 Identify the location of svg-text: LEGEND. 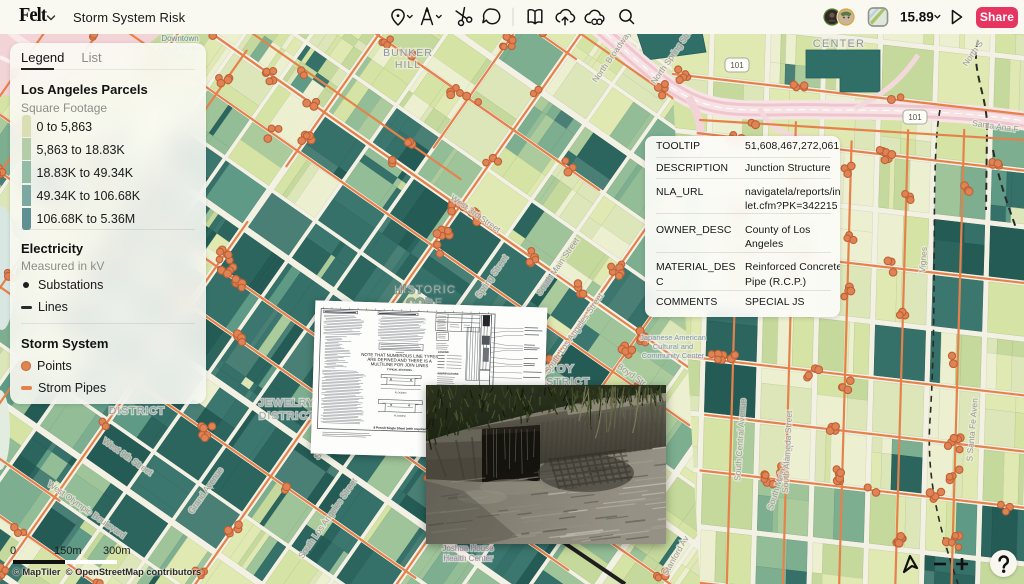
(443, 352).